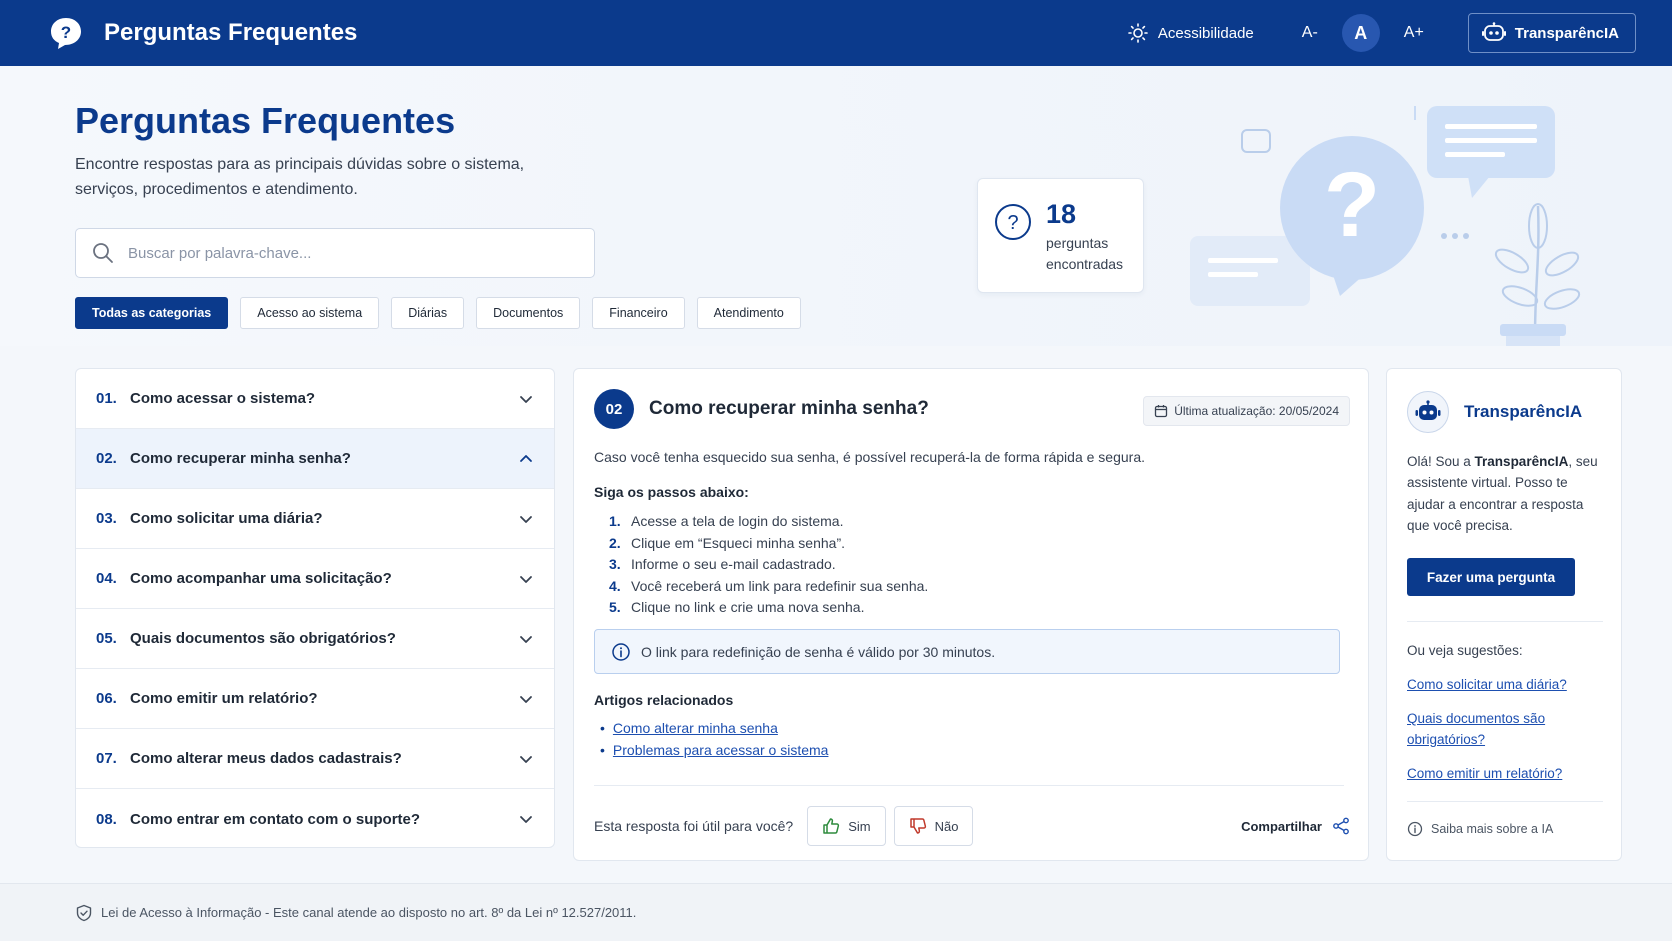  Describe the element at coordinates (428, 313) in the screenshot. I see `category-chip-diarias: Diárias` at that location.